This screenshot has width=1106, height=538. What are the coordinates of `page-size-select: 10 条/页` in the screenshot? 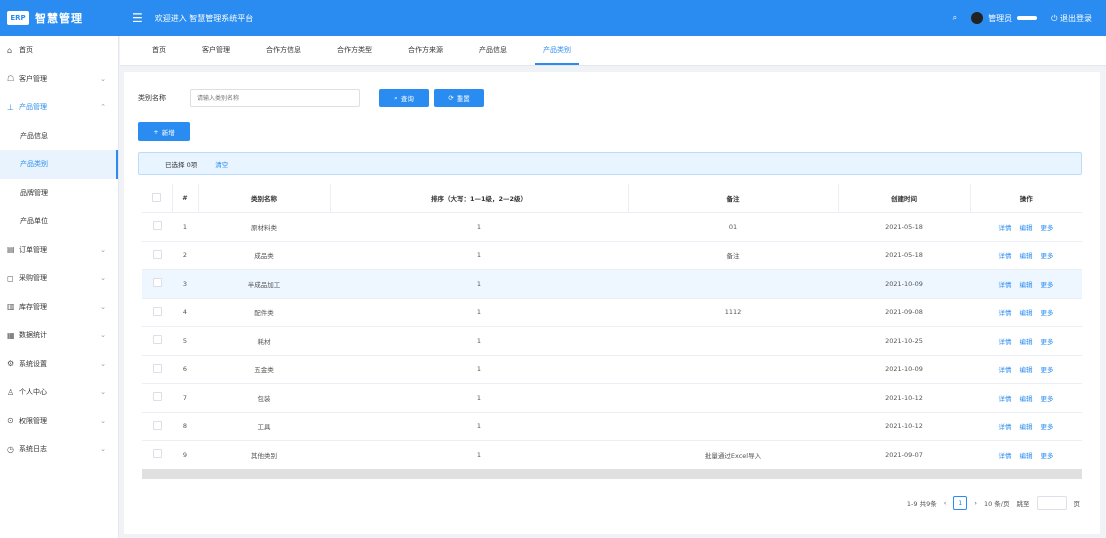 It's located at (997, 503).